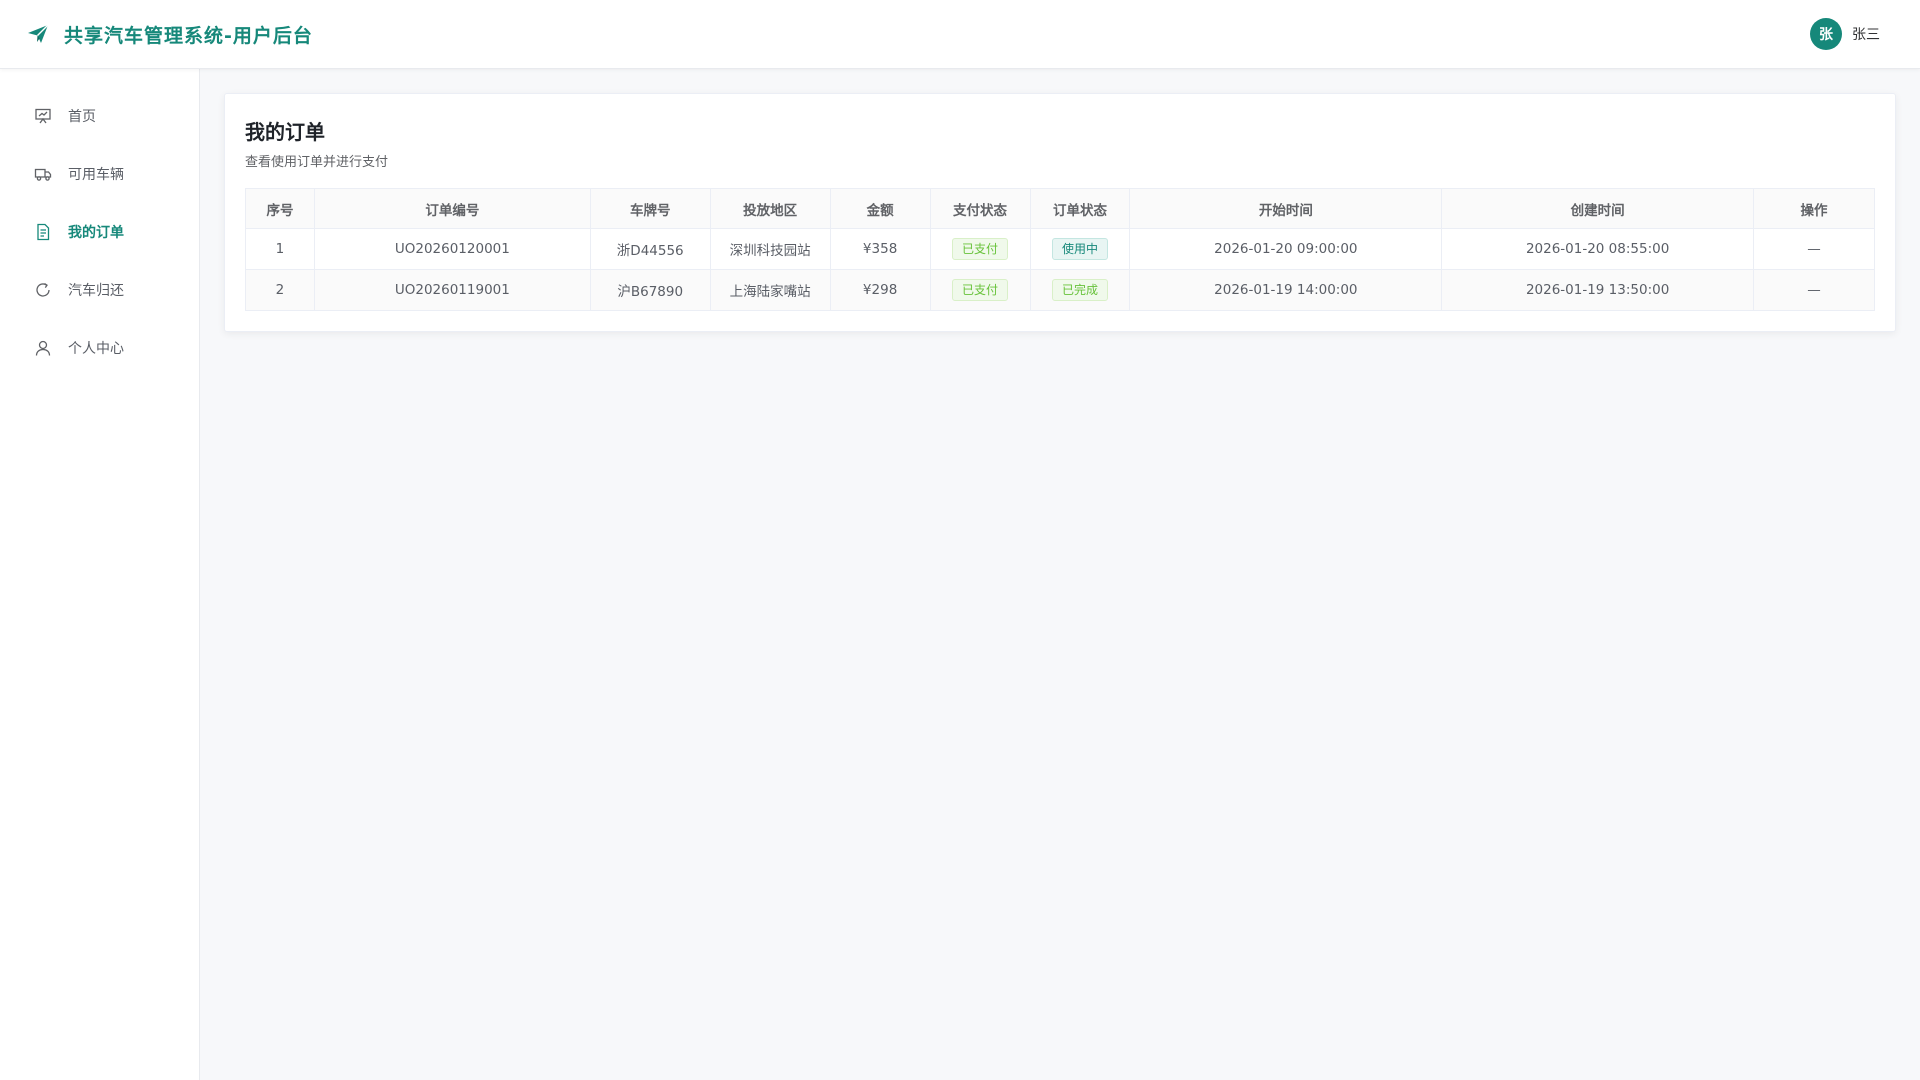 This screenshot has height=1080, width=1920. What do you see at coordinates (96, 349) in the screenshot?
I see `sidebar-item-label: 个人中心` at bounding box center [96, 349].